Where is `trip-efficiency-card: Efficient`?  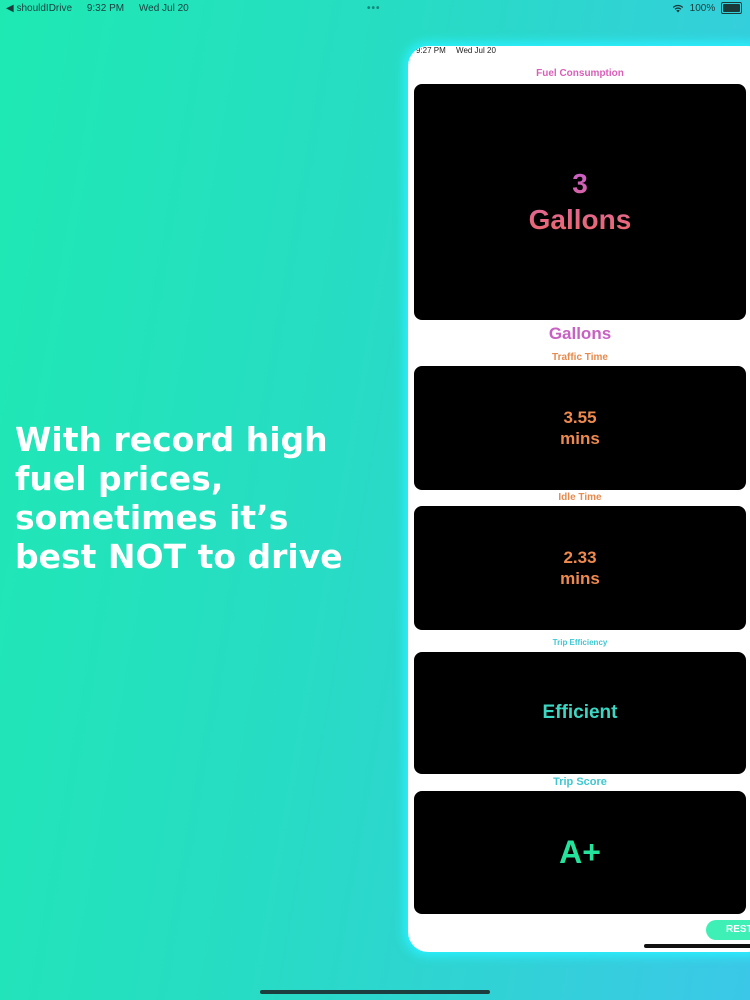 trip-efficiency-card: Efficient is located at coordinates (580, 713).